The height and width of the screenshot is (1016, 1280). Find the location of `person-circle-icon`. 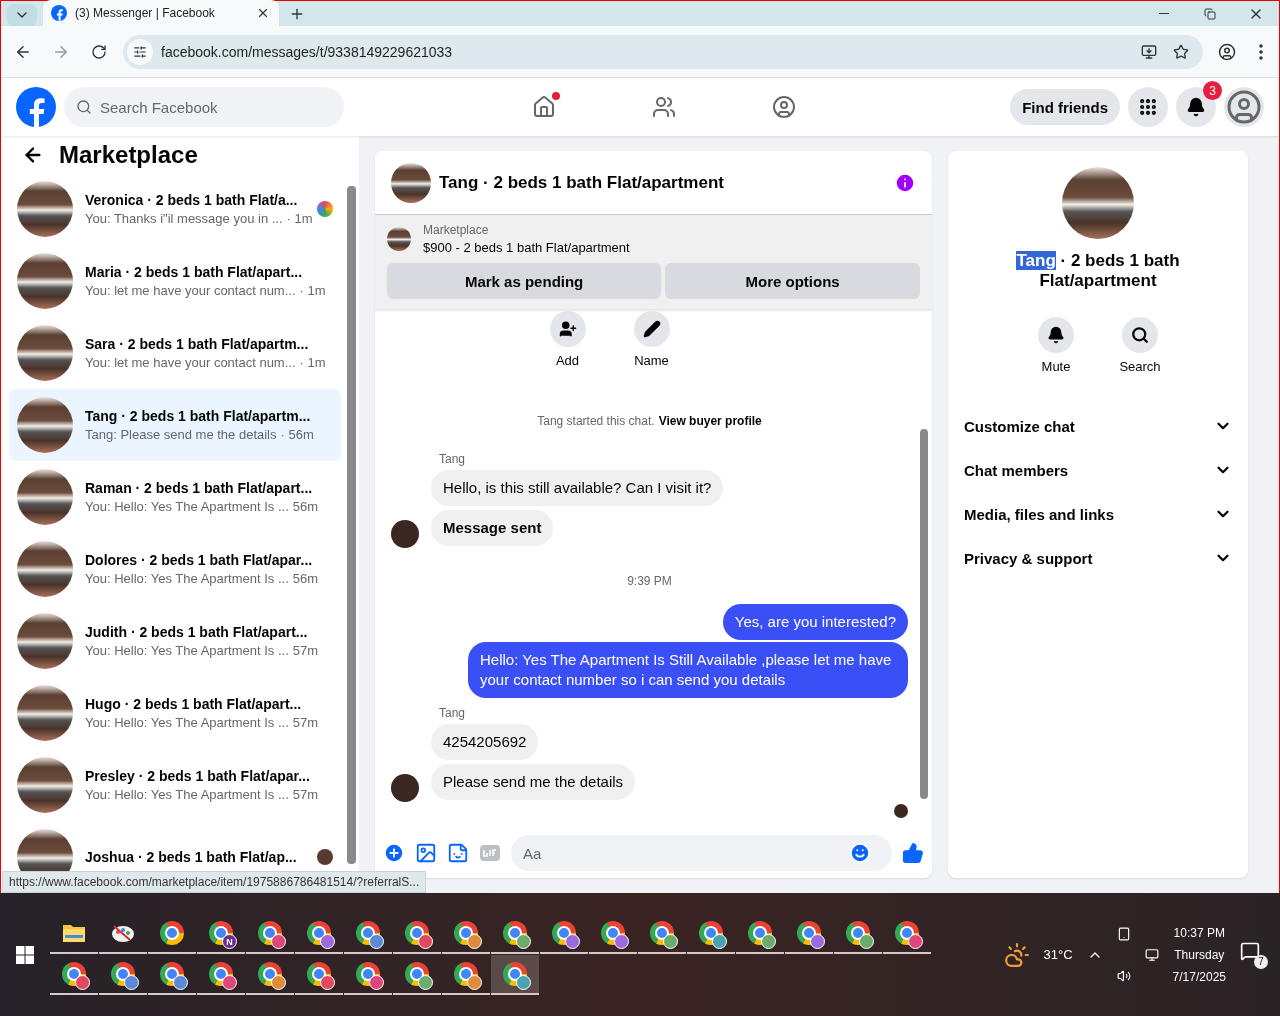

person-circle-icon is located at coordinates (784, 107).